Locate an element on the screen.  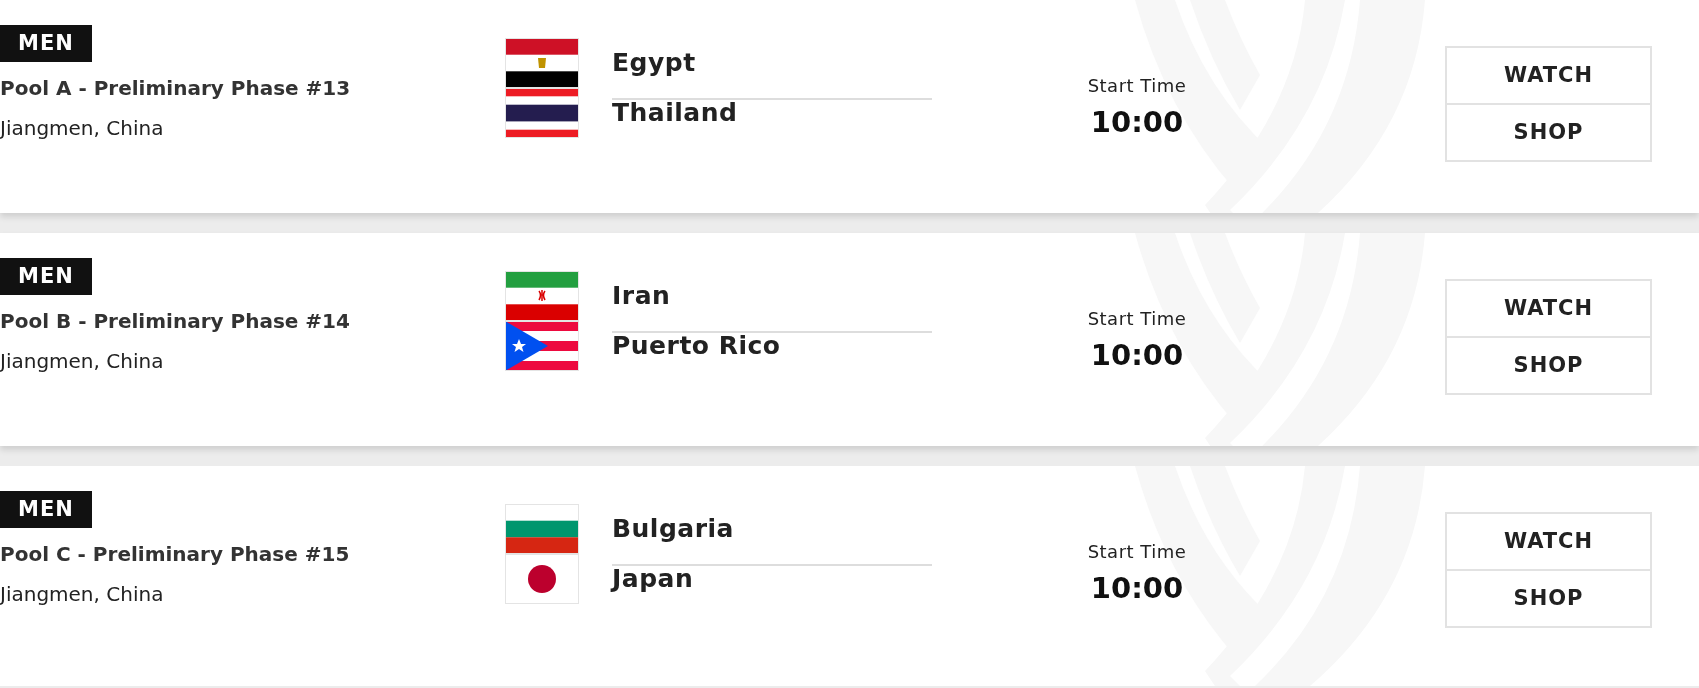
team-name: Thailand is located at coordinates (675, 113).